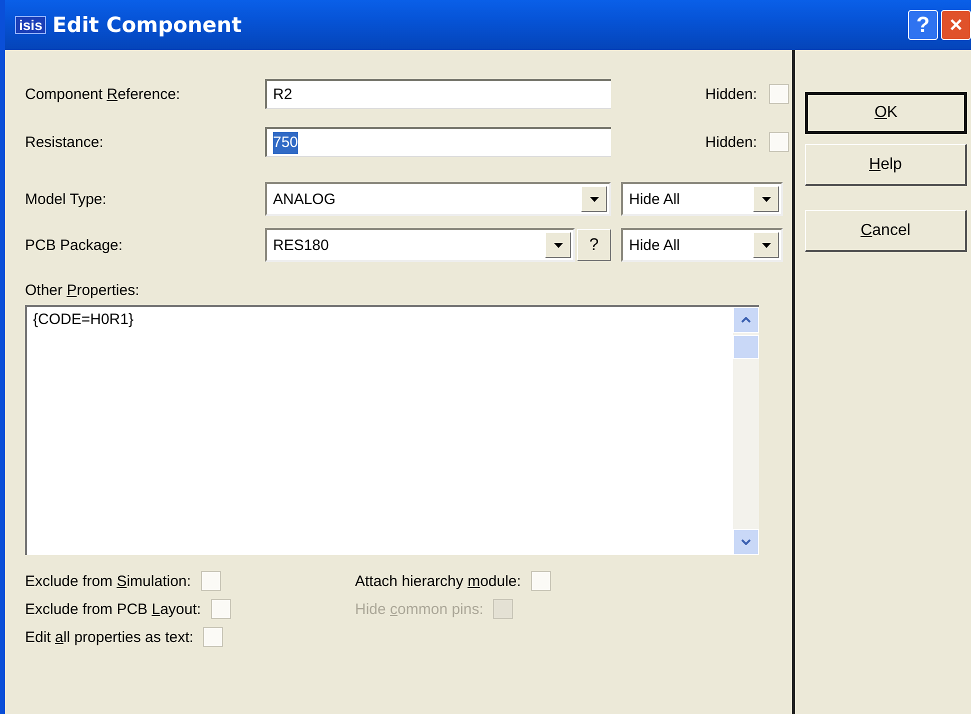  Describe the element at coordinates (82, 290) in the screenshot. I see `section-label: Other Properties:` at that location.